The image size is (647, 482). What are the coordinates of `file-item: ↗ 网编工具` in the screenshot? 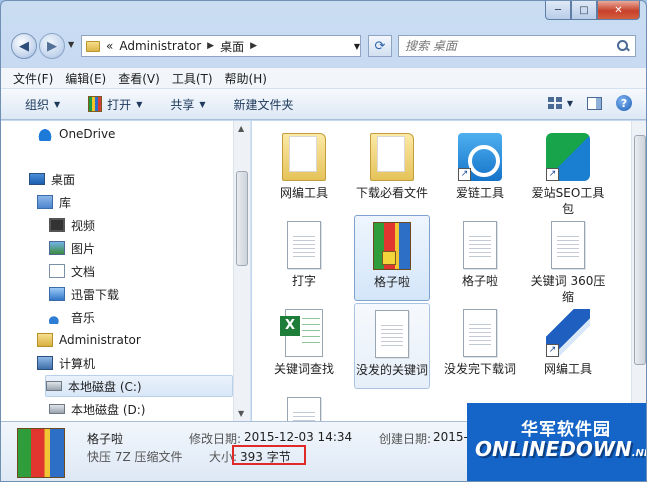 It's located at (568, 346).